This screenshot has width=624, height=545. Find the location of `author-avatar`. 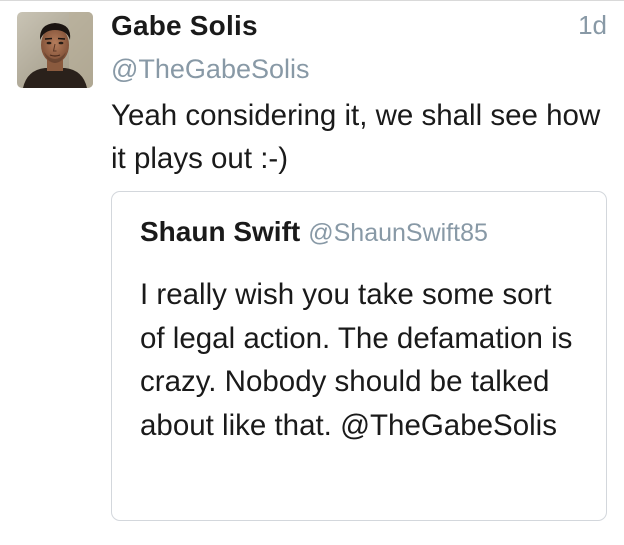

author-avatar is located at coordinates (55, 50).